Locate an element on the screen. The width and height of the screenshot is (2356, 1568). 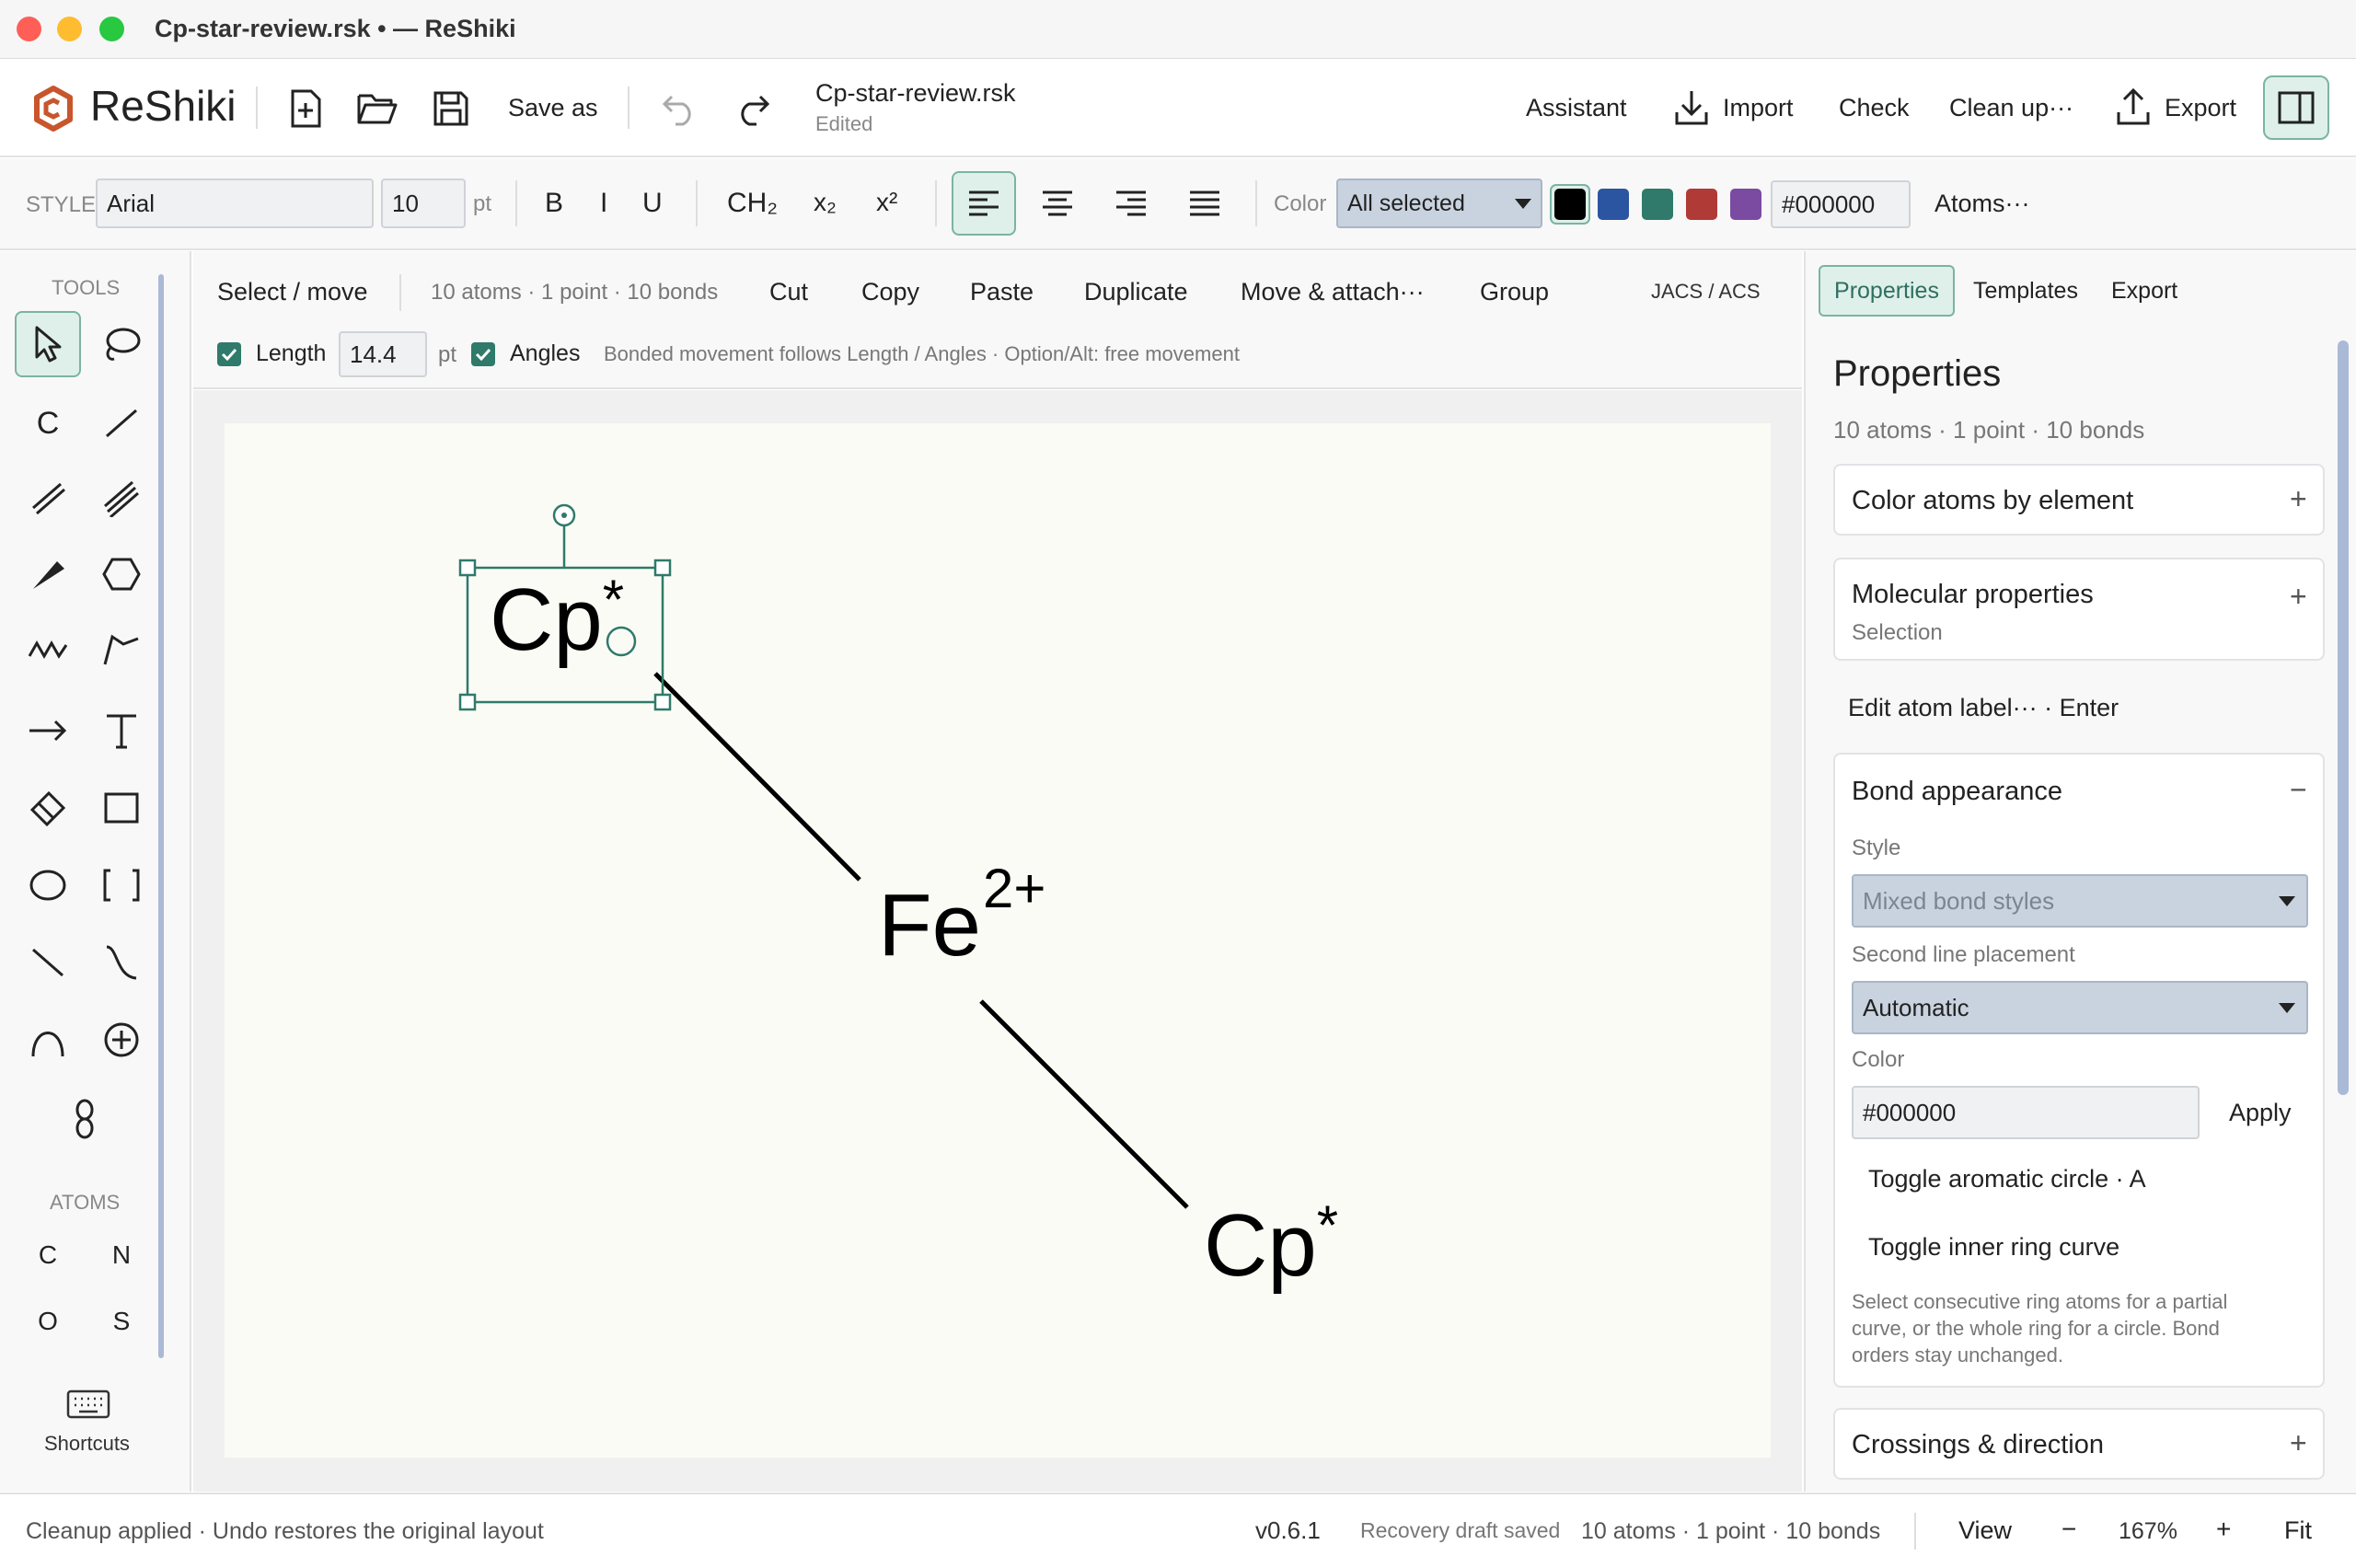
paste-button: Paste is located at coordinates (1002, 292).